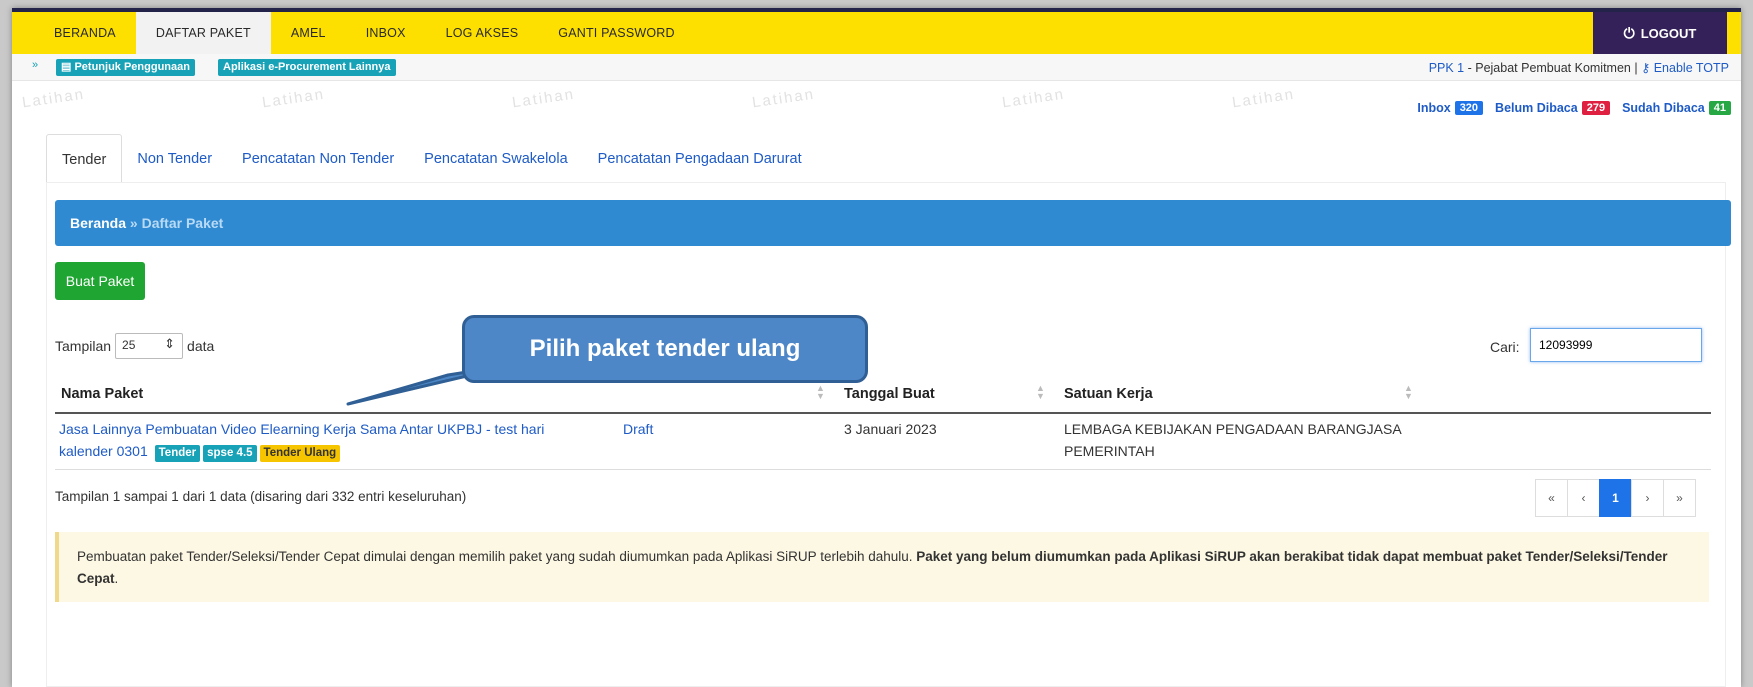 This screenshot has height=687, width=1753. Describe the element at coordinates (1108, 394) in the screenshot. I see `column-header-satuan-kerja: Satuan Kerja` at that location.